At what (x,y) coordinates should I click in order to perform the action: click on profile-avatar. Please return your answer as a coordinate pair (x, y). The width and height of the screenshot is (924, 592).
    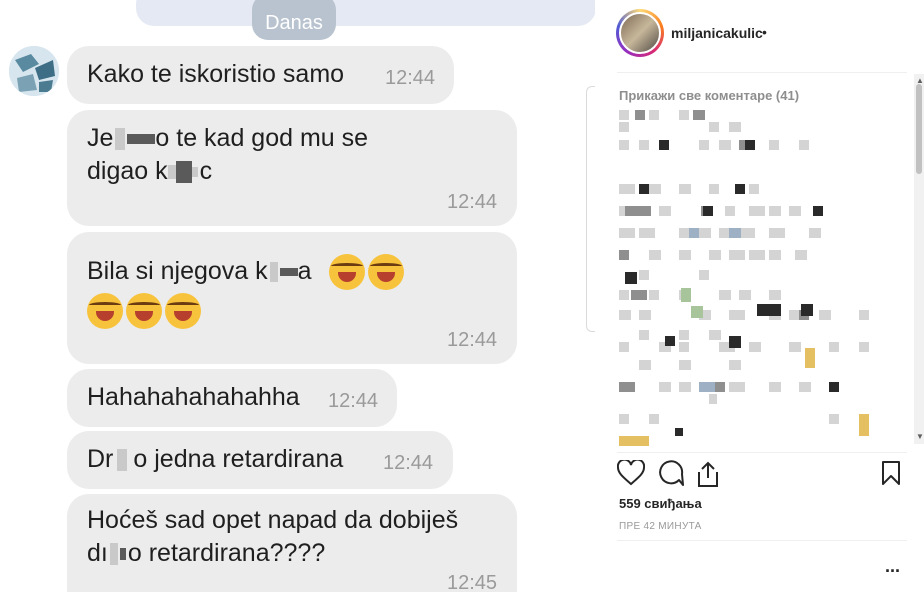
    Looking at the image, I should click on (640, 33).